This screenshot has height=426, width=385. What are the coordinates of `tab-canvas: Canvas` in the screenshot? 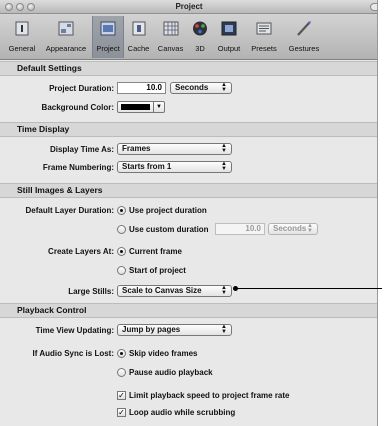 It's located at (170, 37).